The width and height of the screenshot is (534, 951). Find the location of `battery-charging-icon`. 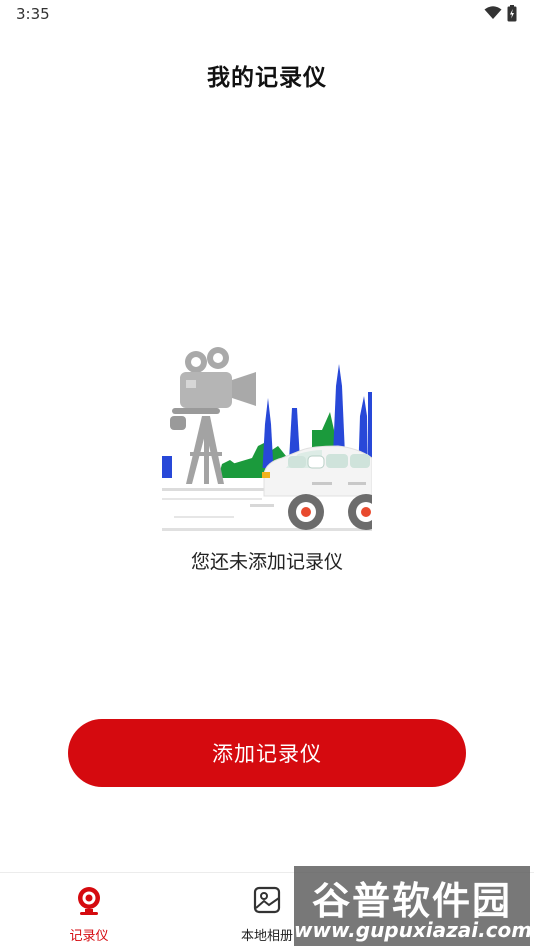

battery-charging-icon is located at coordinates (512, 13).